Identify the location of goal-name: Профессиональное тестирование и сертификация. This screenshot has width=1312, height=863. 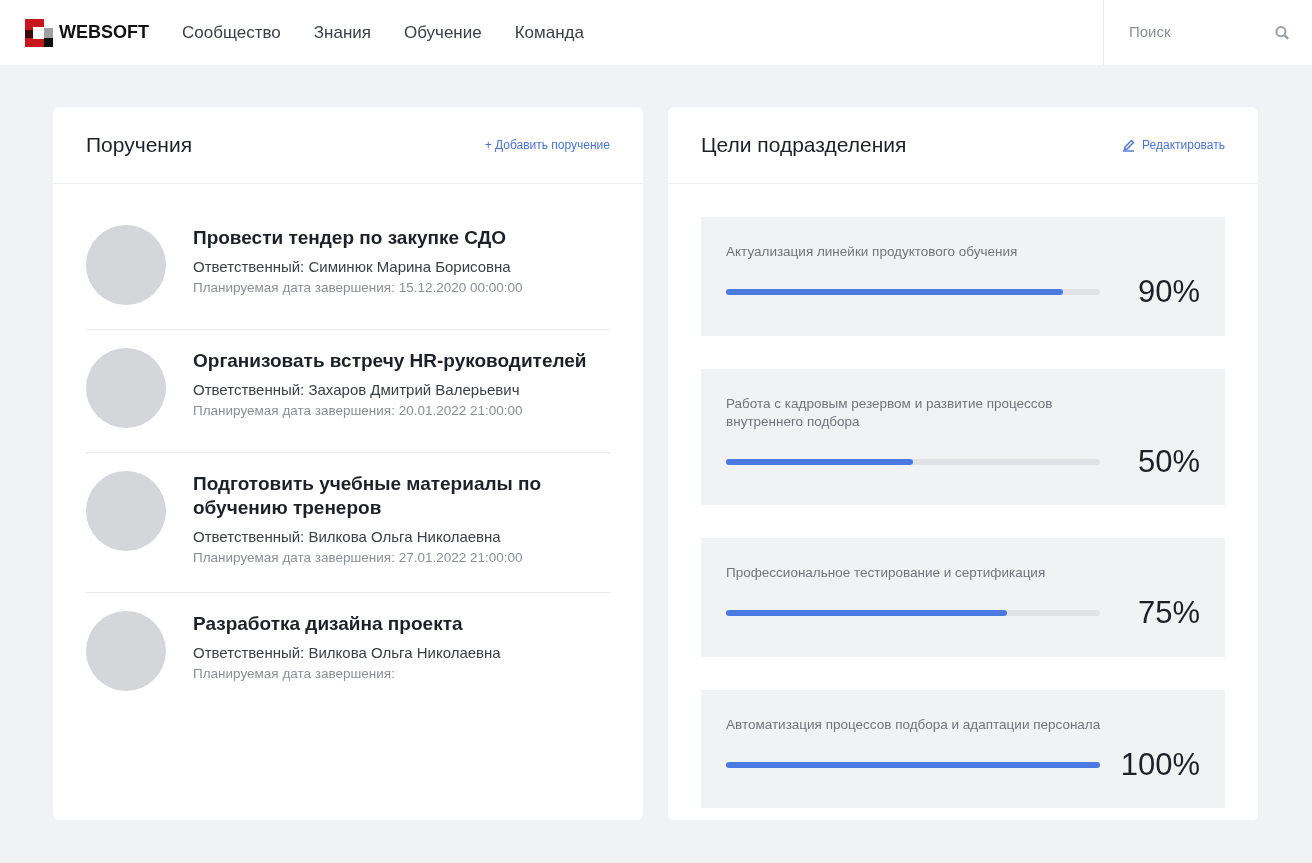
(886, 573).